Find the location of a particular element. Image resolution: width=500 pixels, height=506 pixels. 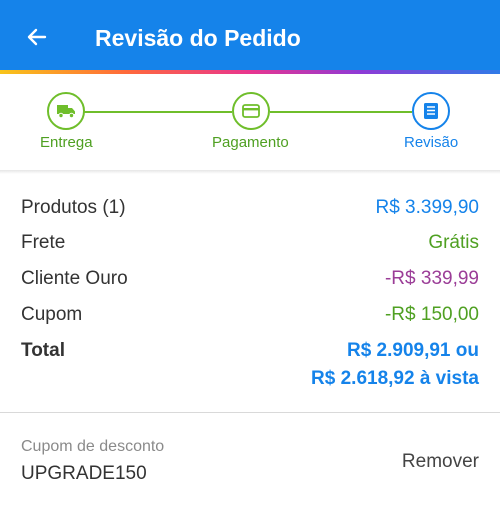

step-review is located at coordinates (431, 111).